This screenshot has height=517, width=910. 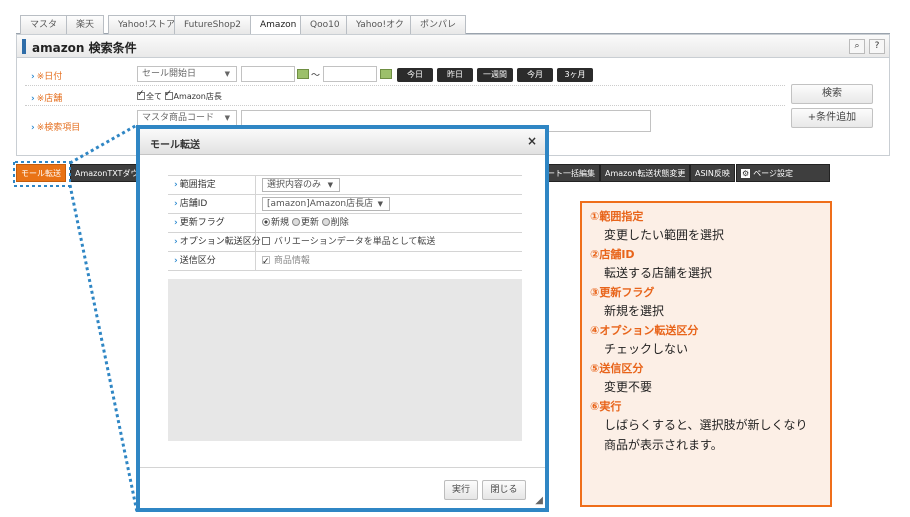 I want to click on flag-row: › 更新フラグ 新規 更新 削除, so click(x=345, y=223).